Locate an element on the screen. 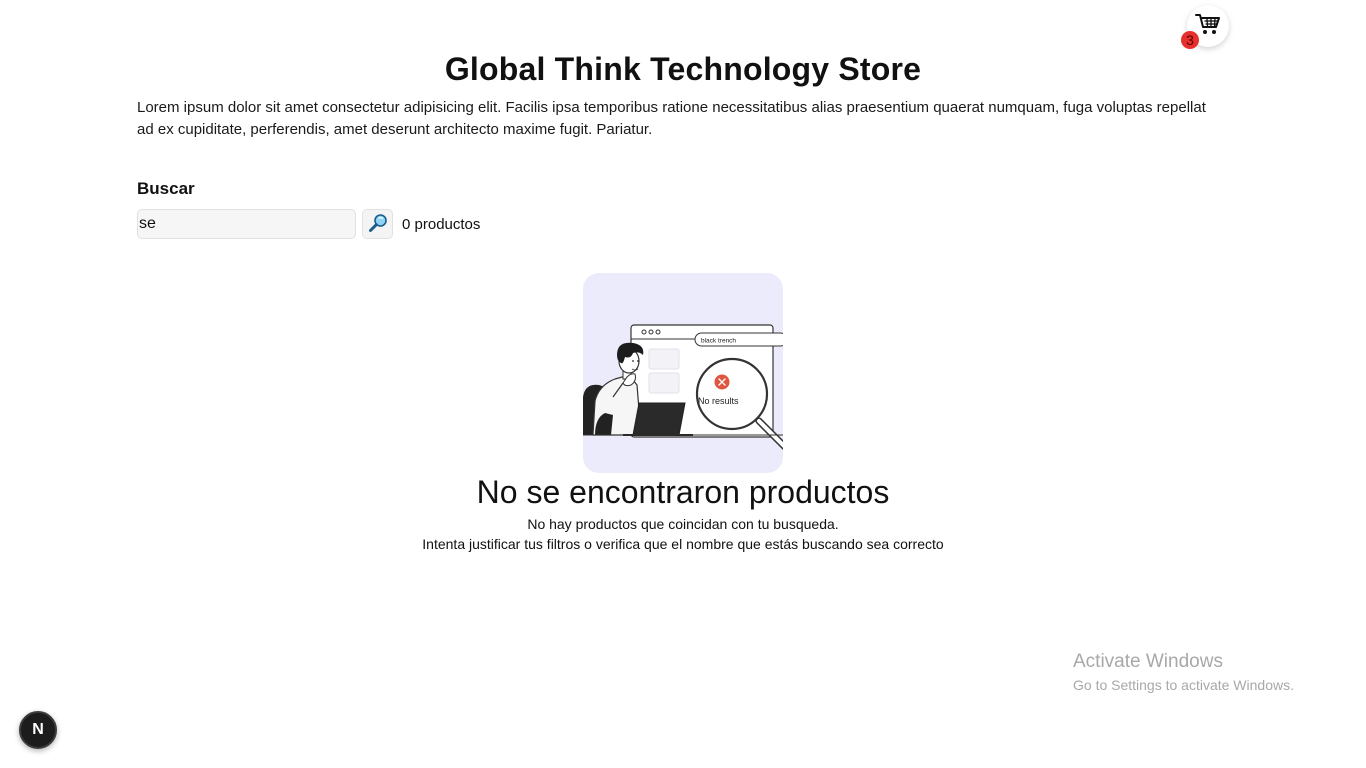 The height and width of the screenshot is (768, 1366). product-count: 0 productos is located at coordinates (441, 224).